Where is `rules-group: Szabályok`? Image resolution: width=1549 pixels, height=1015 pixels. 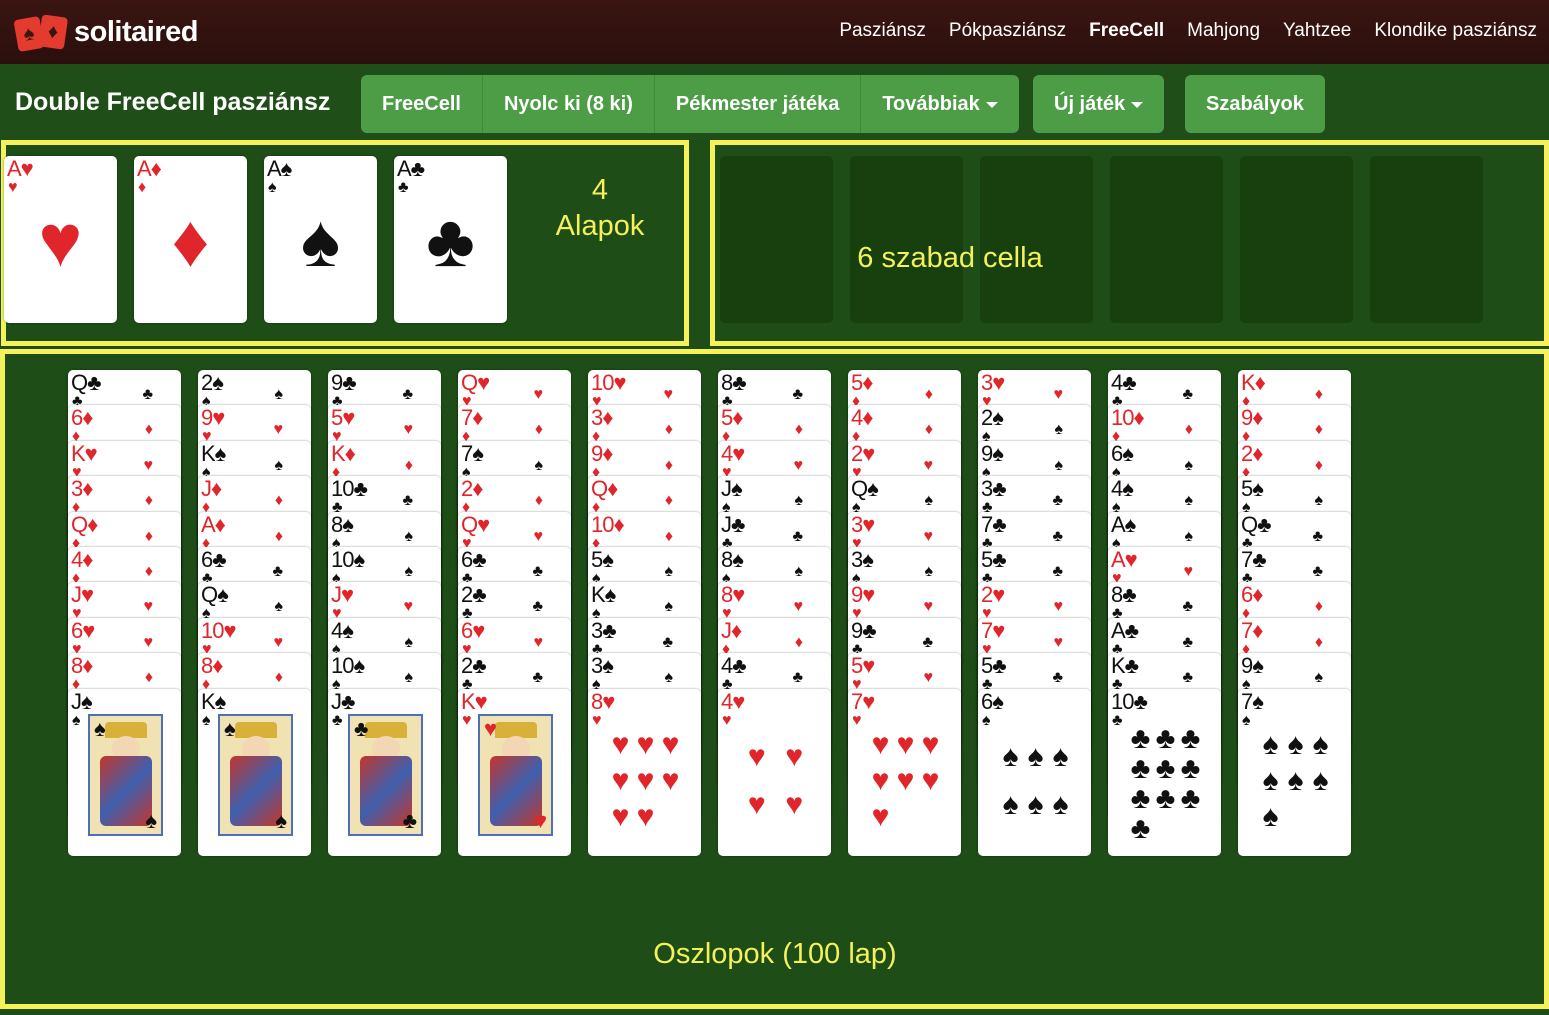 rules-group: Szabályok is located at coordinates (1255, 104).